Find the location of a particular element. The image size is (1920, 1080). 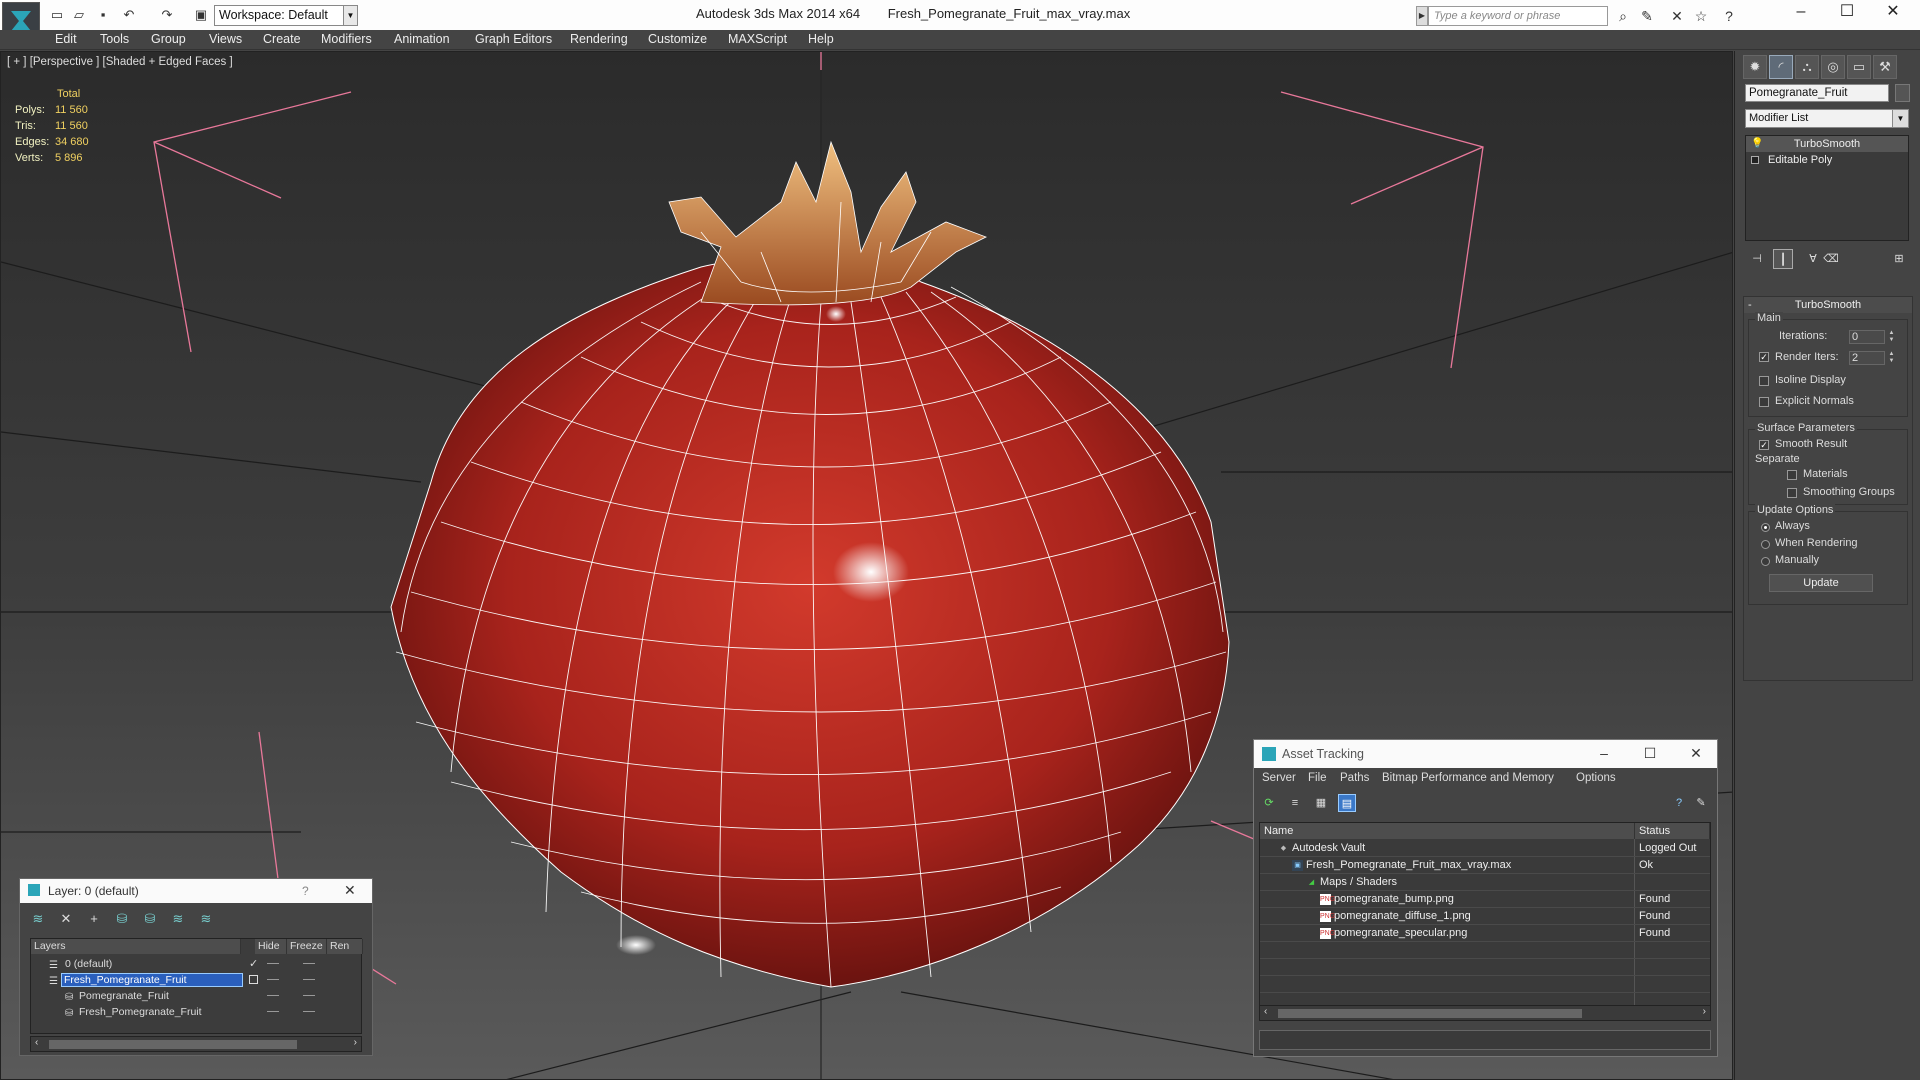

smoothing-groups-checkbox is located at coordinates (1792, 493).